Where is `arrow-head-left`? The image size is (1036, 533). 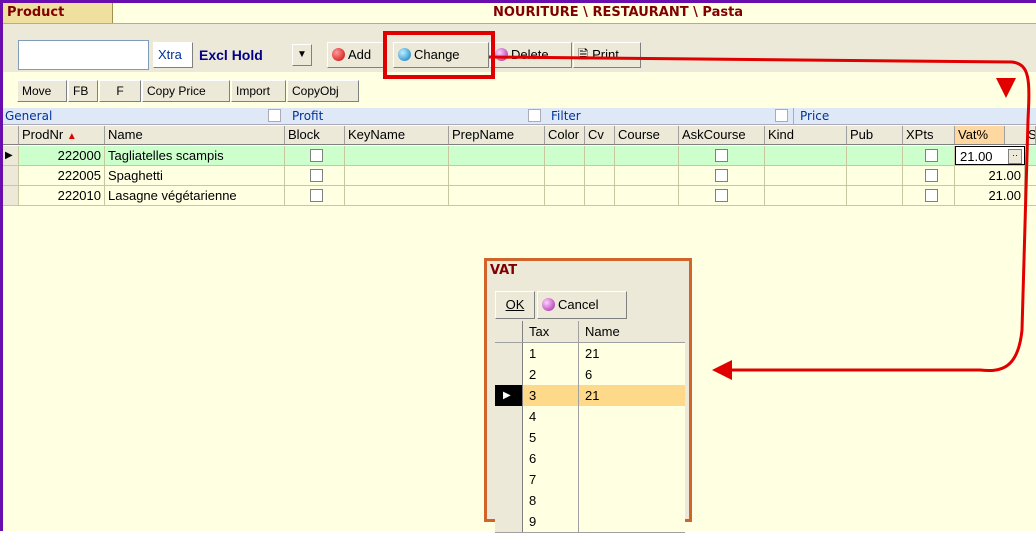 arrow-head-left is located at coordinates (722, 370).